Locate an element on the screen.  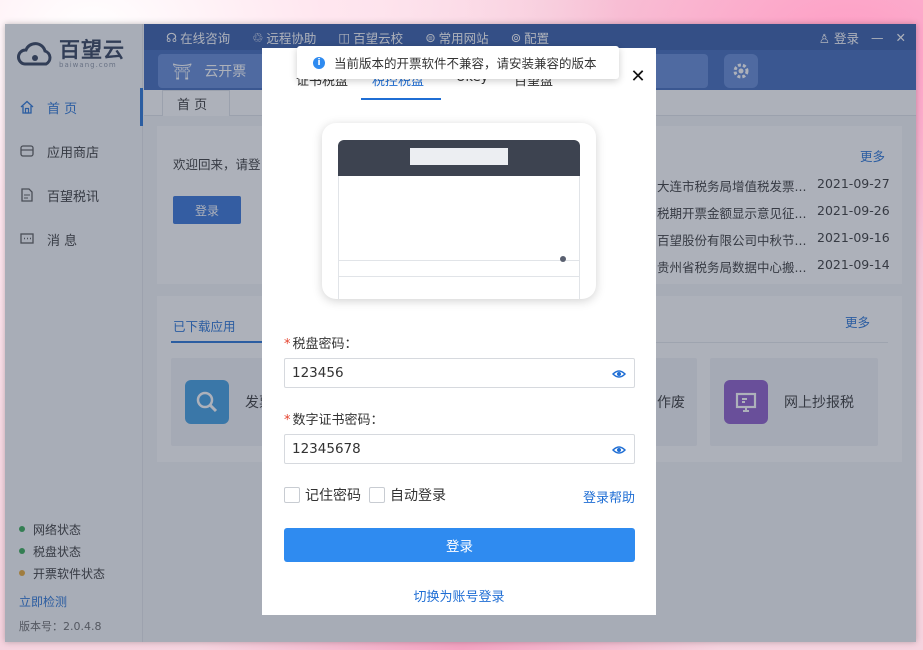
toast-message: 当前版本的开票软件不兼容，请安装兼容的版本 is located at coordinates (465, 63).